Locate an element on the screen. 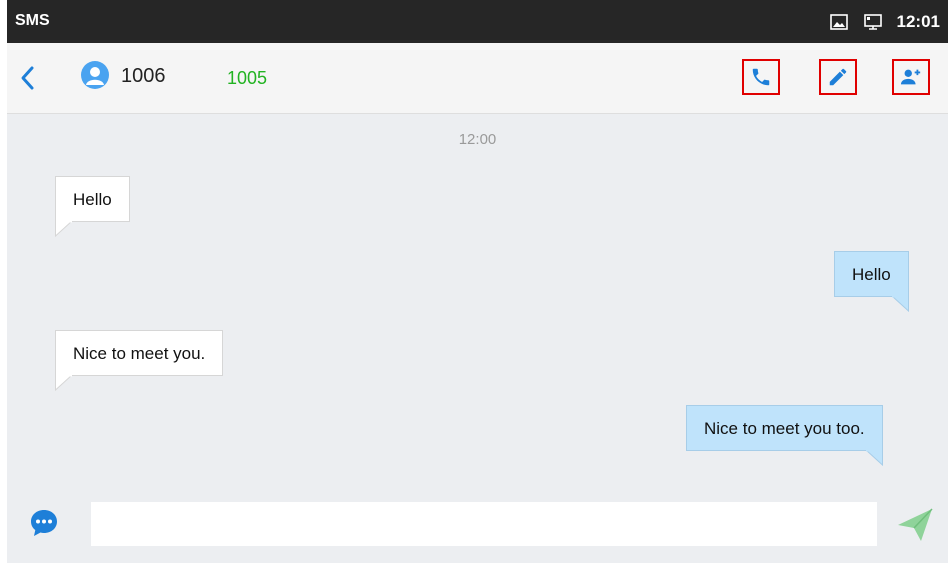  message-input is located at coordinates (484, 524).